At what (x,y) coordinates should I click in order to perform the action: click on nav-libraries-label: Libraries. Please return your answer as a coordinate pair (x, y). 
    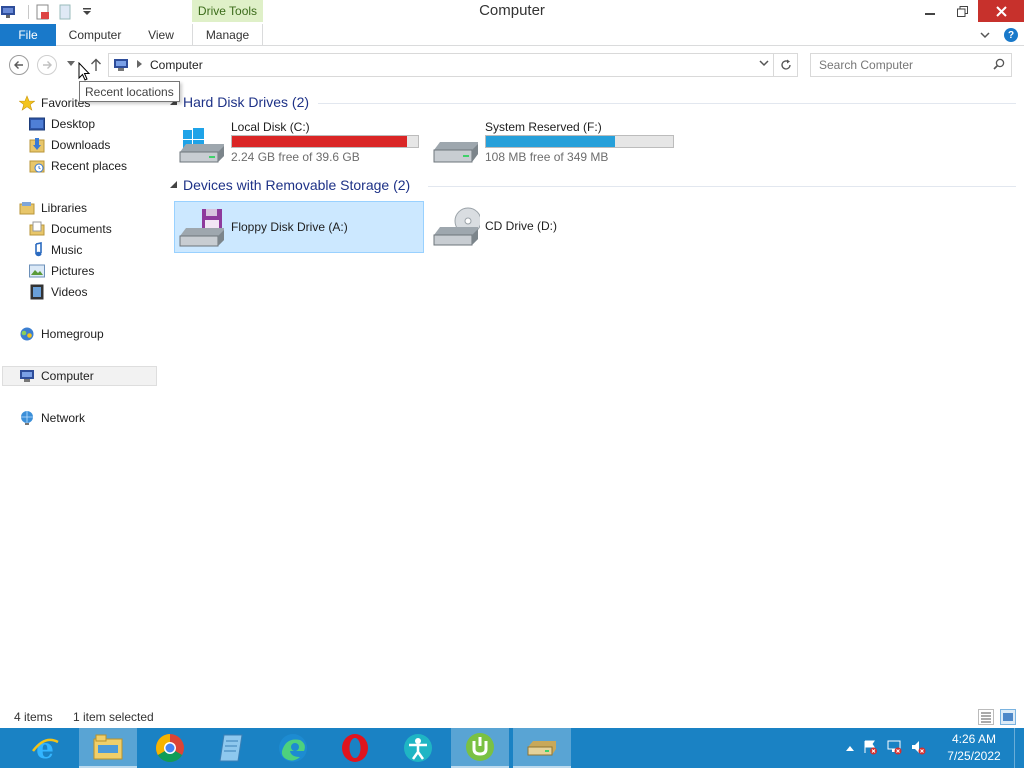
    Looking at the image, I should click on (64, 208).